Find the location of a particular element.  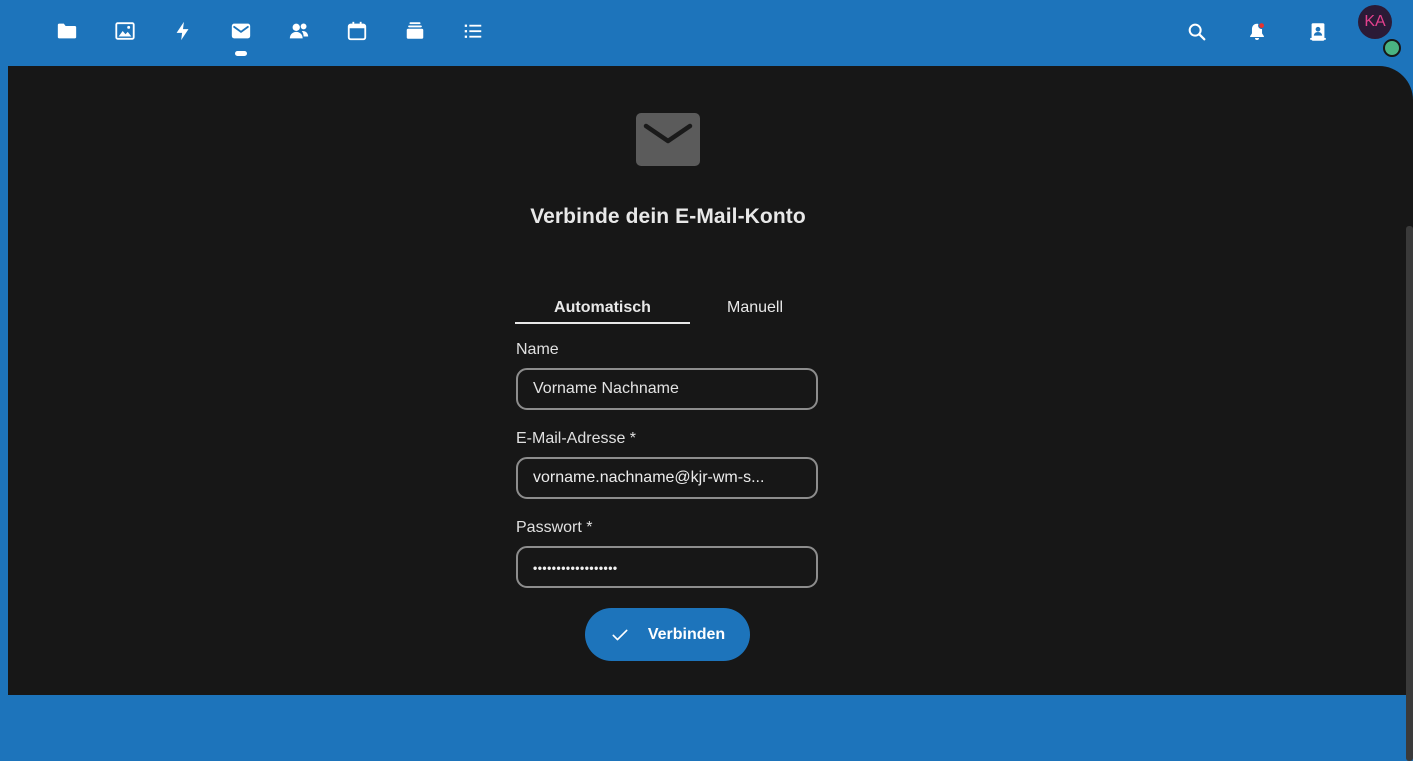

image-icon is located at coordinates (125, 31).